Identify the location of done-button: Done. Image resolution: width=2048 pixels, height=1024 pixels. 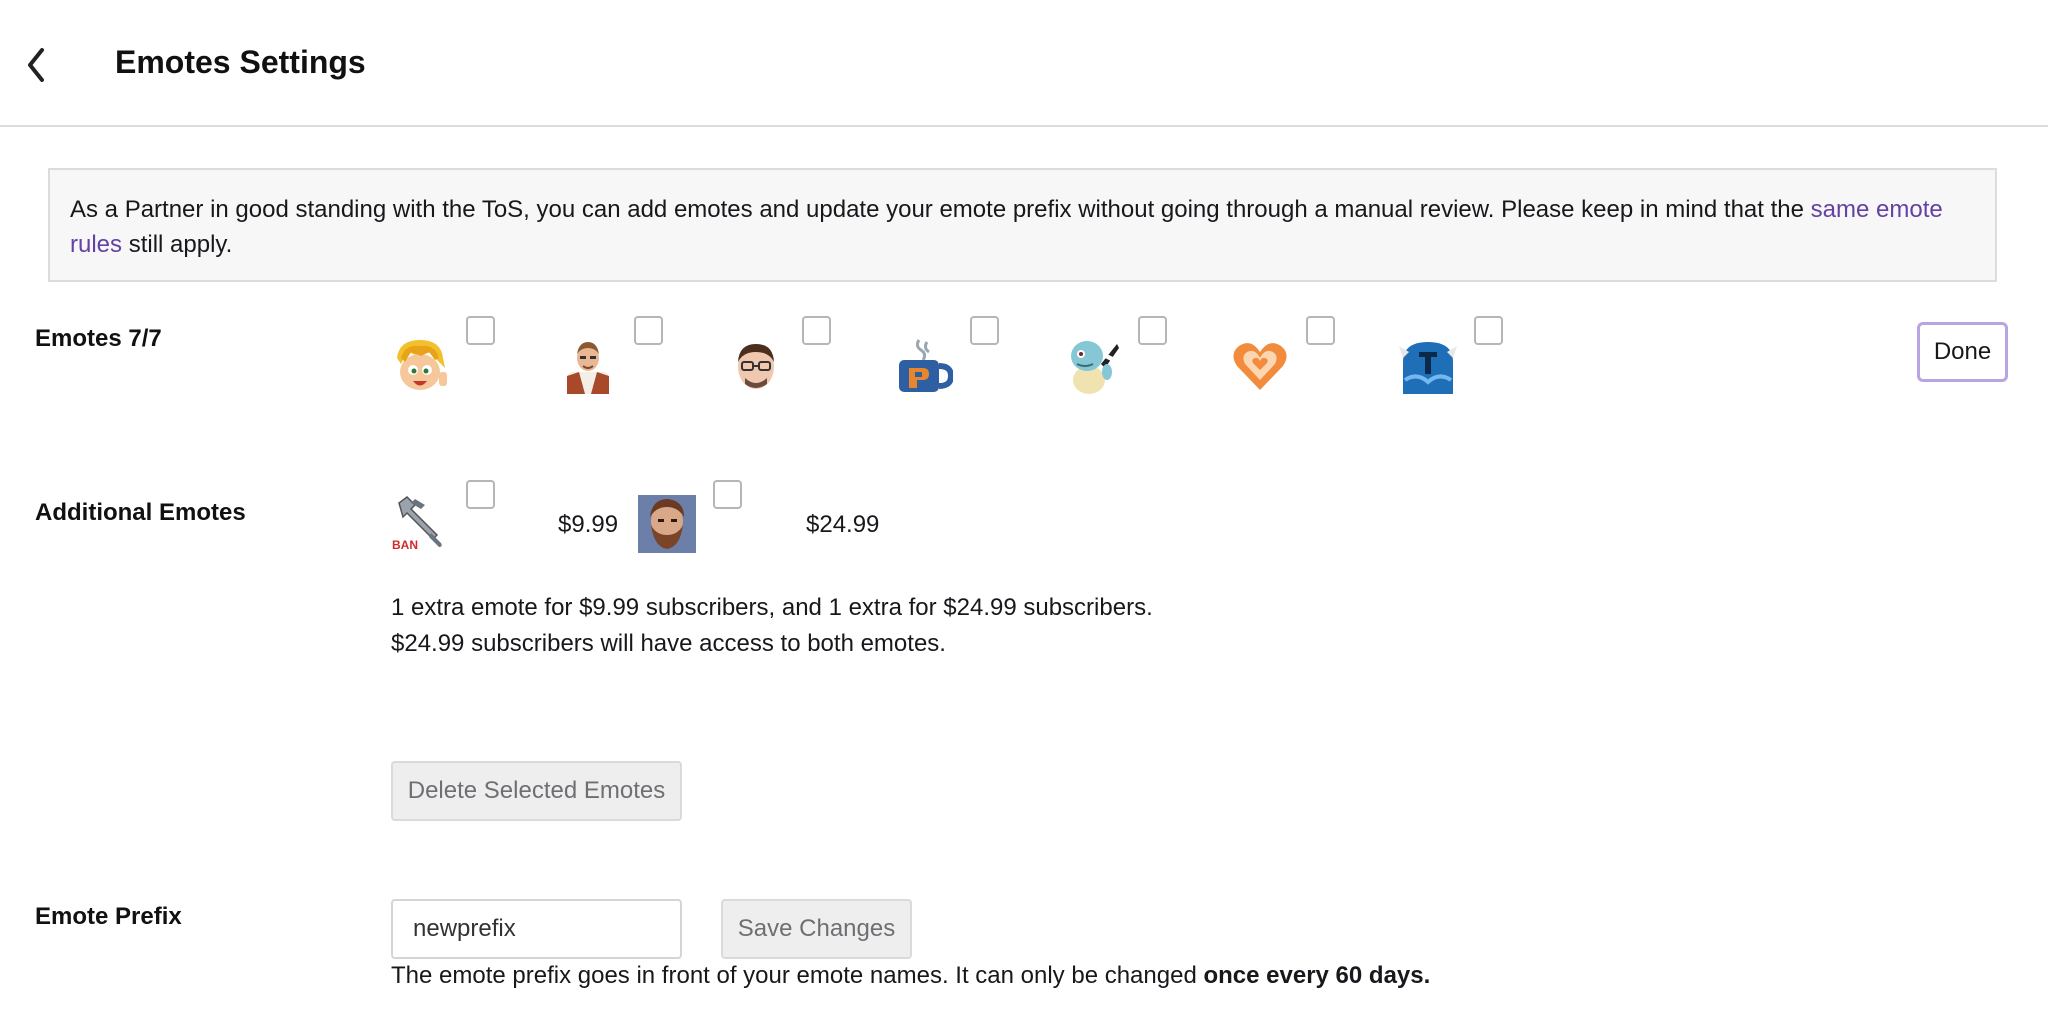
(1962, 352).